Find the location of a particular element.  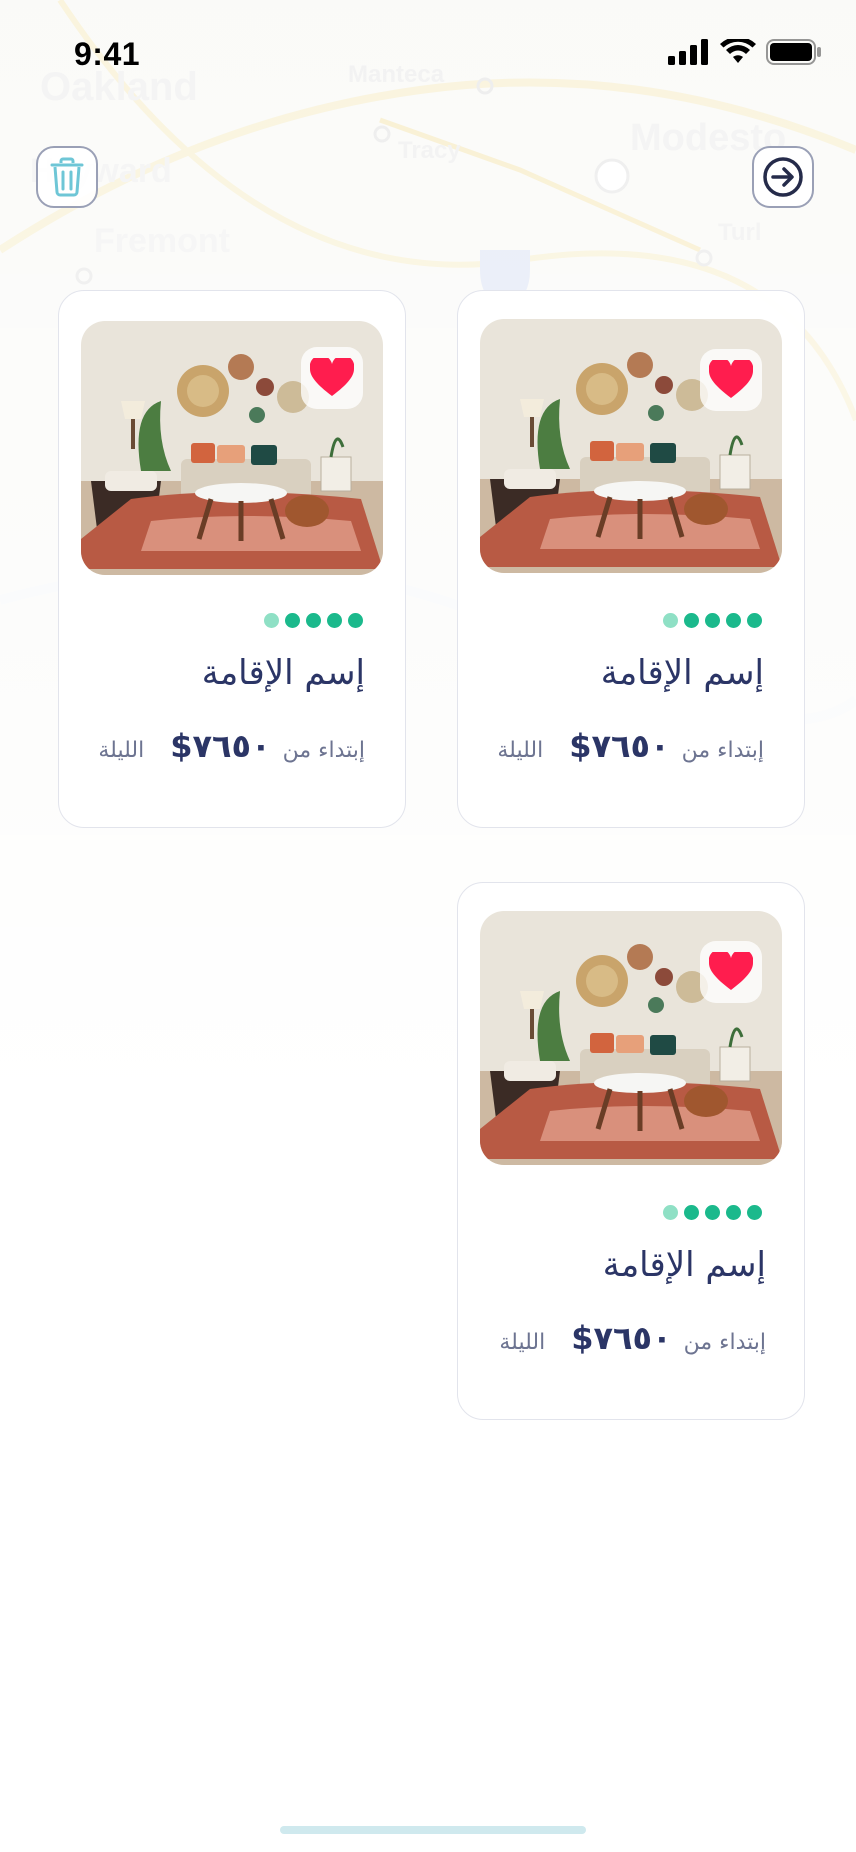

arrow-right-circle-icon is located at coordinates (783, 177).